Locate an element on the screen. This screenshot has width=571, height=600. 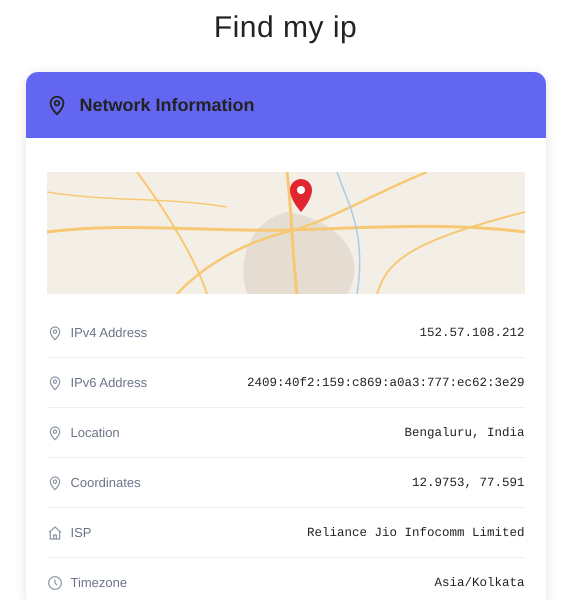
info-value: 12.9753, 77.591 is located at coordinates (468, 483).